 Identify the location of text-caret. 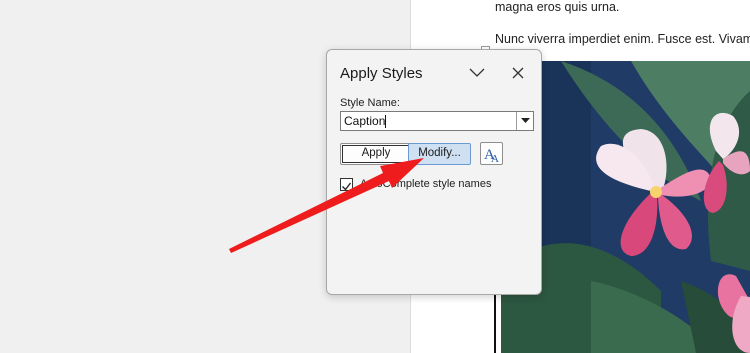
(385, 121).